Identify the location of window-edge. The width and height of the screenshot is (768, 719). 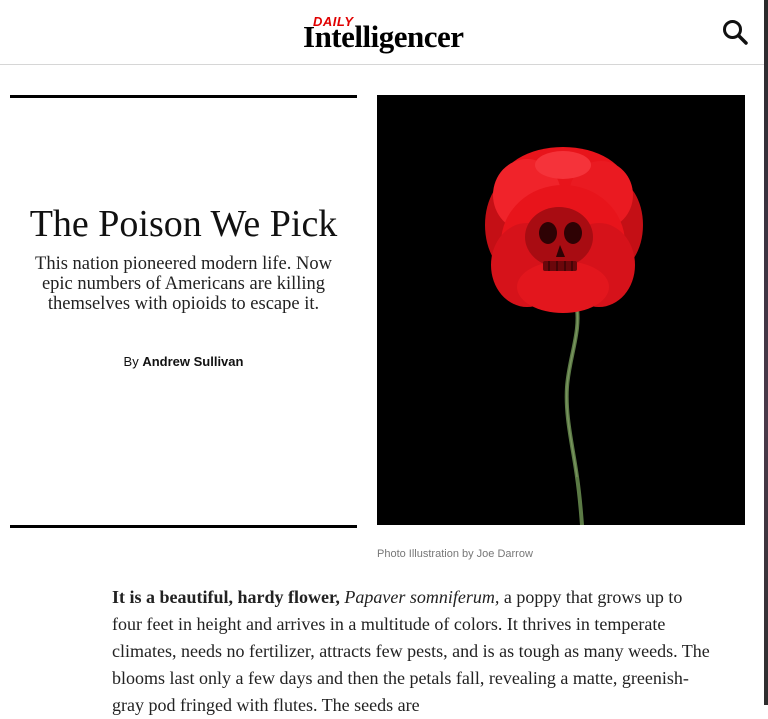
(766, 352).